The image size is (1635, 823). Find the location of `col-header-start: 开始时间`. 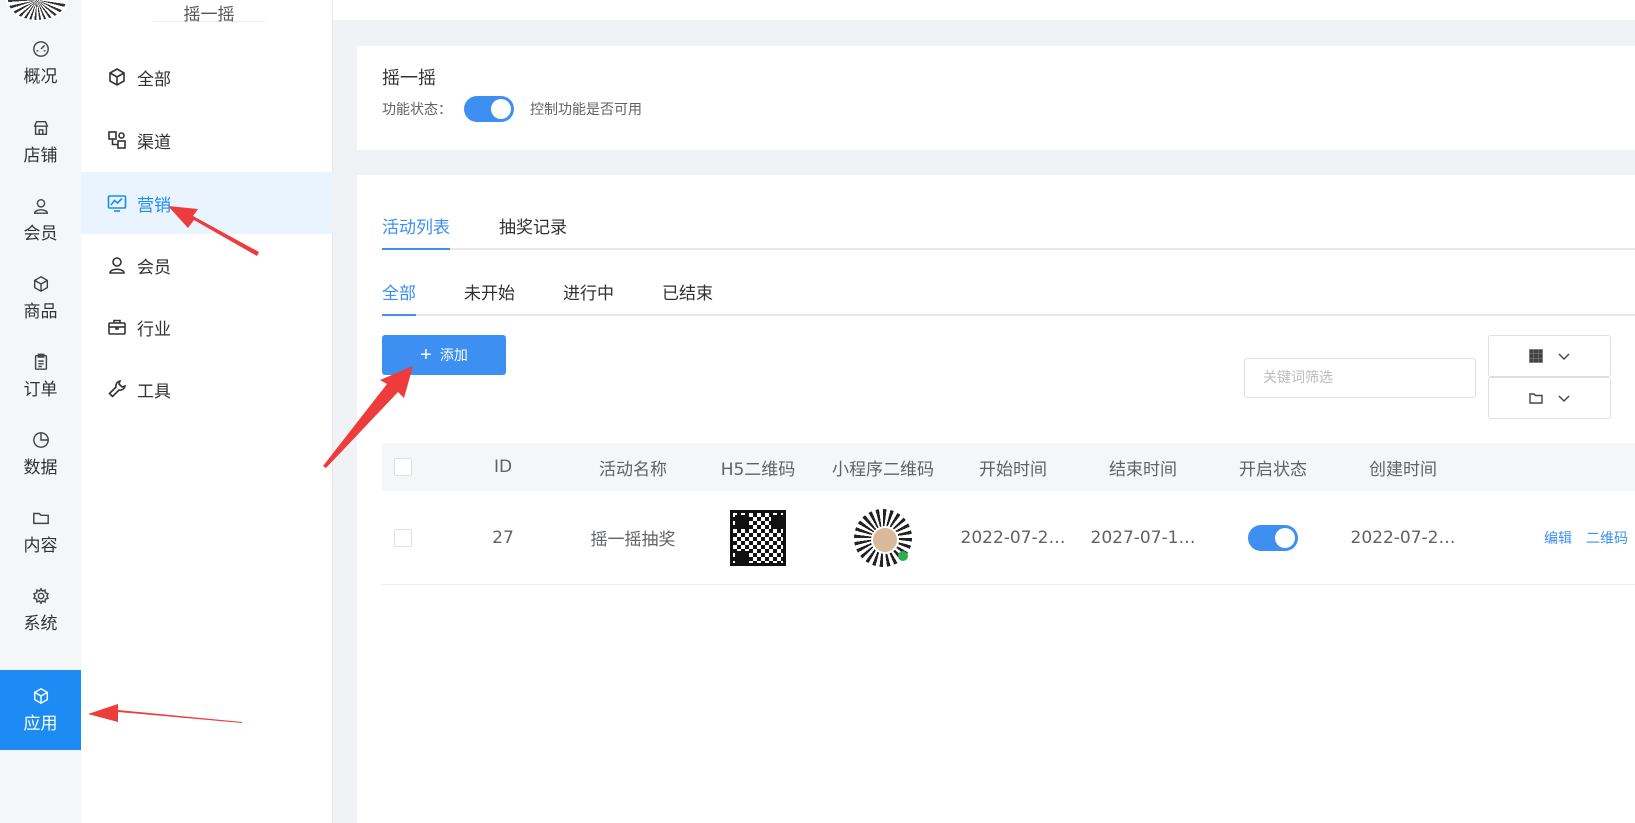

col-header-start: 开始时间 is located at coordinates (1013, 469).